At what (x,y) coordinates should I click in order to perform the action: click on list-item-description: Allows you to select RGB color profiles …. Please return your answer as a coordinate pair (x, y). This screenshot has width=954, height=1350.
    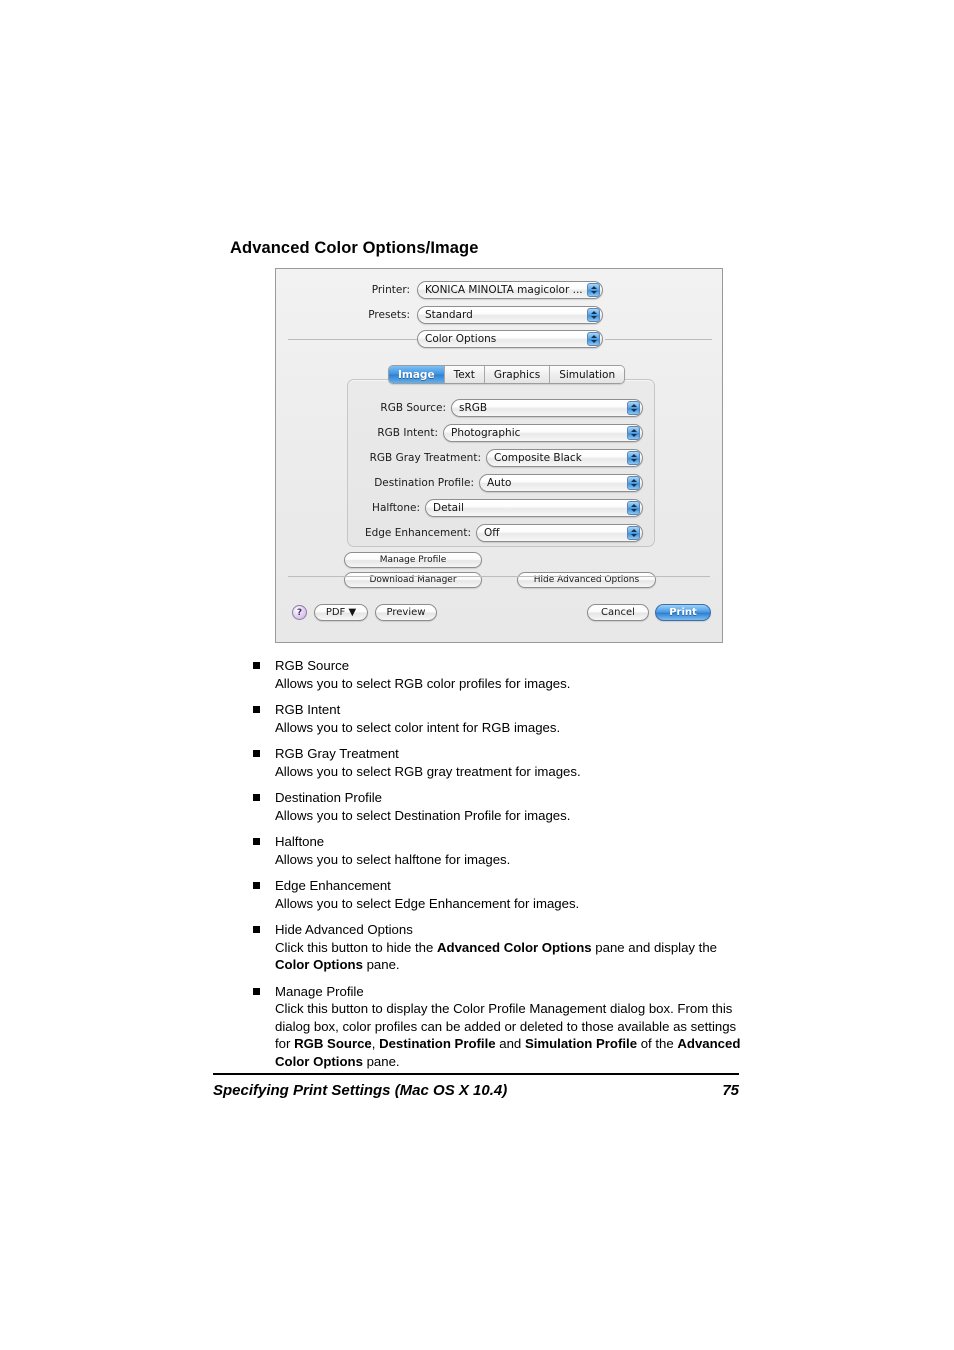
    Looking at the image, I should click on (423, 683).